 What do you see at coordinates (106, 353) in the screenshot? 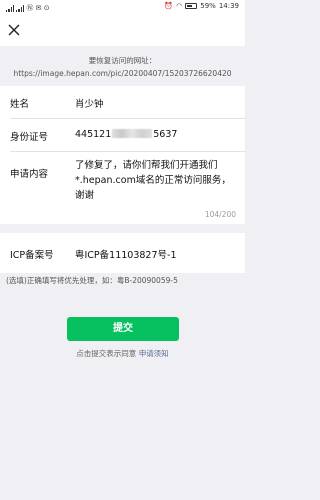
I see `agreement-prefix: 点击提交表示同意` at bounding box center [106, 353].